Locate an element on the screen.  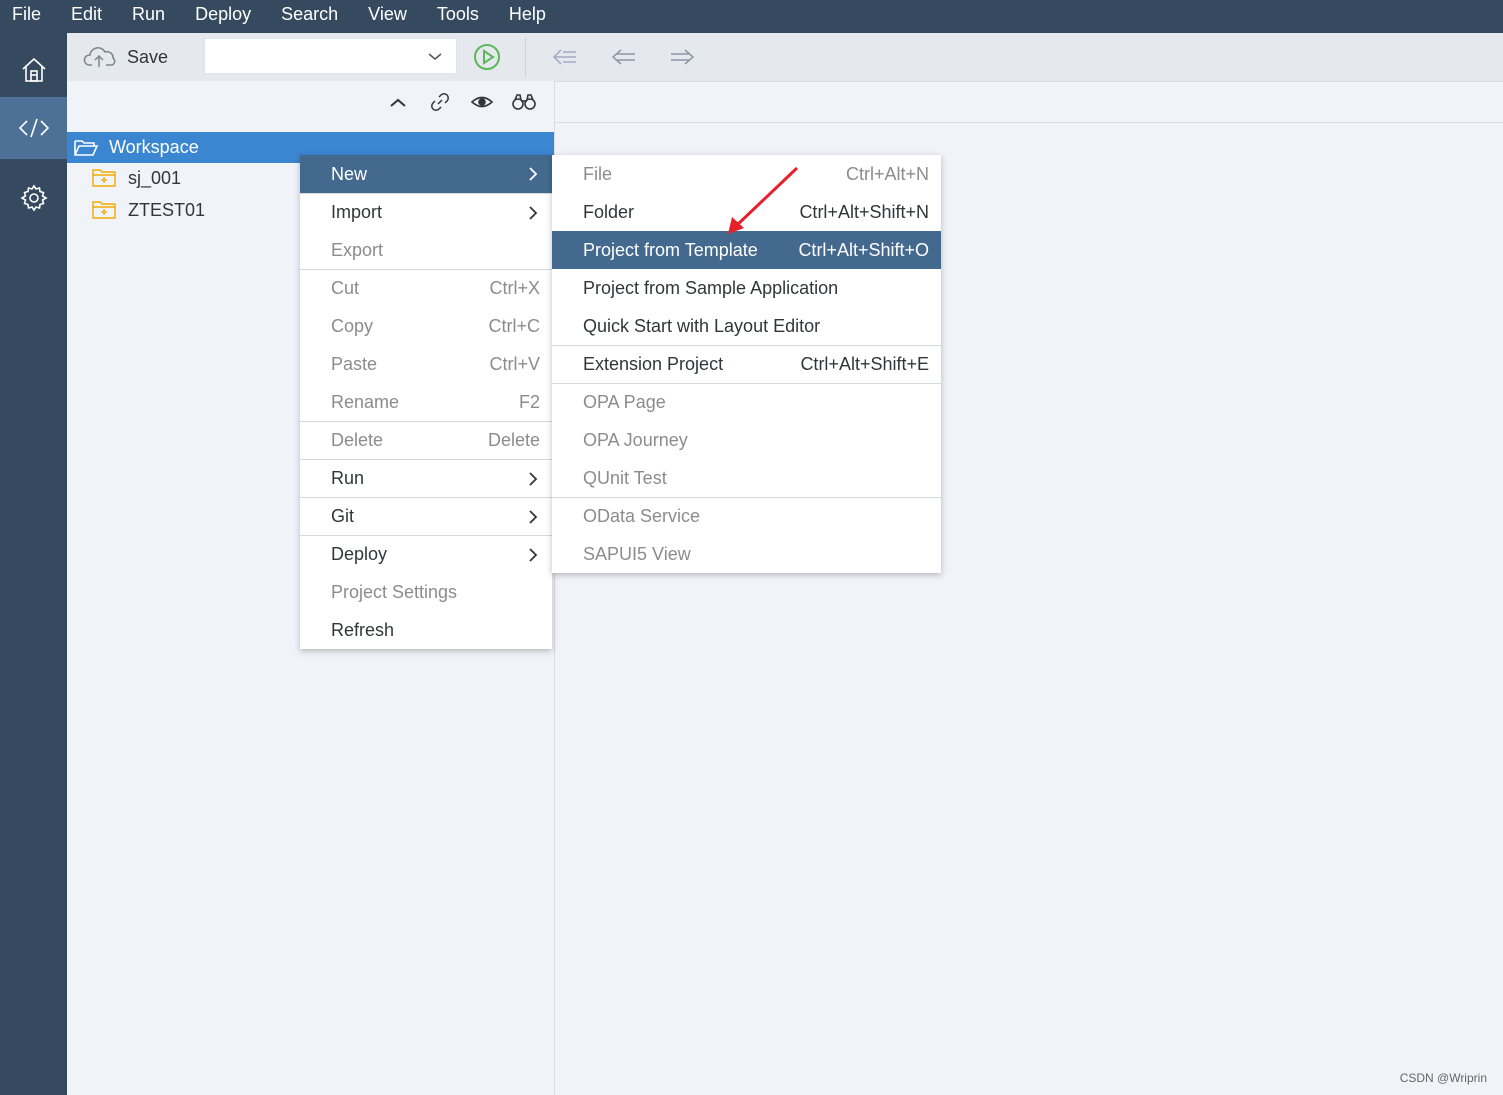
menu-edit: Edit is located at coordinates (86, 16).